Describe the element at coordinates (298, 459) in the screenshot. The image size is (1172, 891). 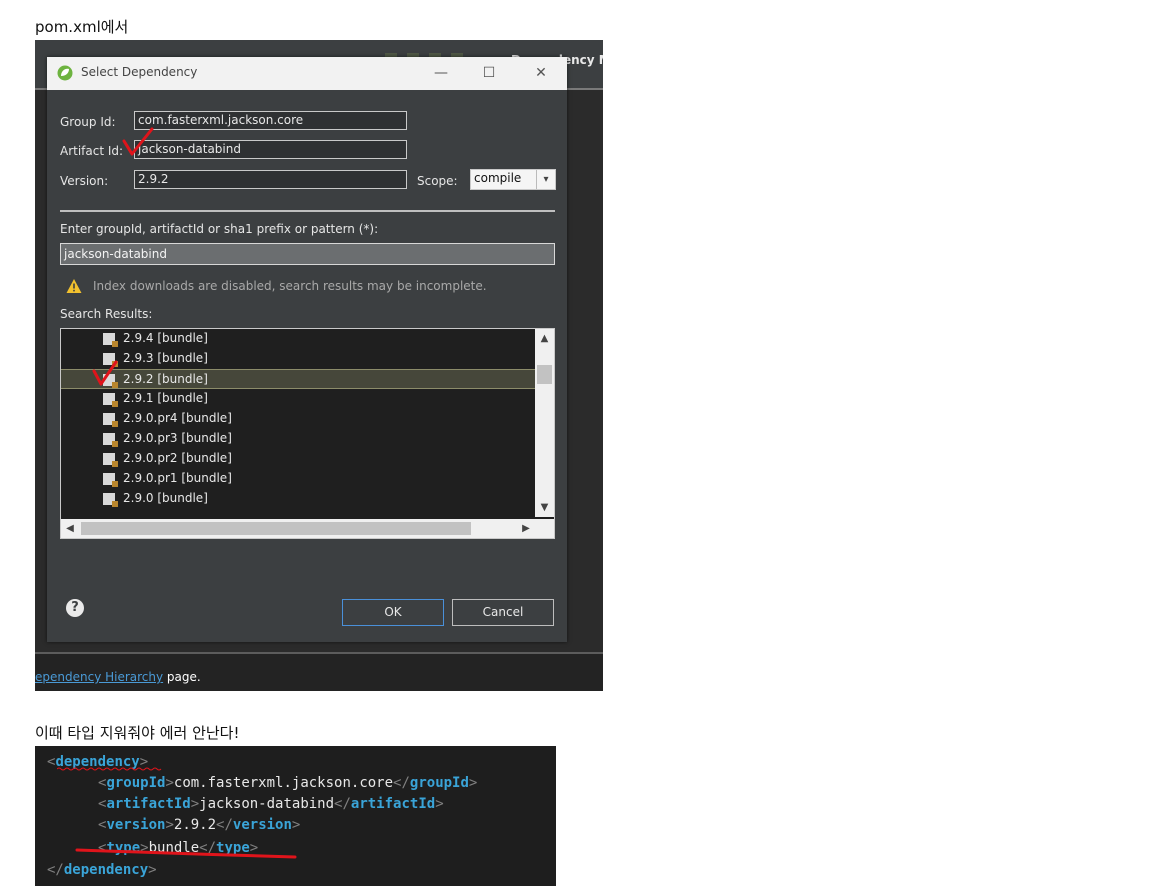
I see `search-result-item: 2.9.0.pr2 [bundle]` at that location.